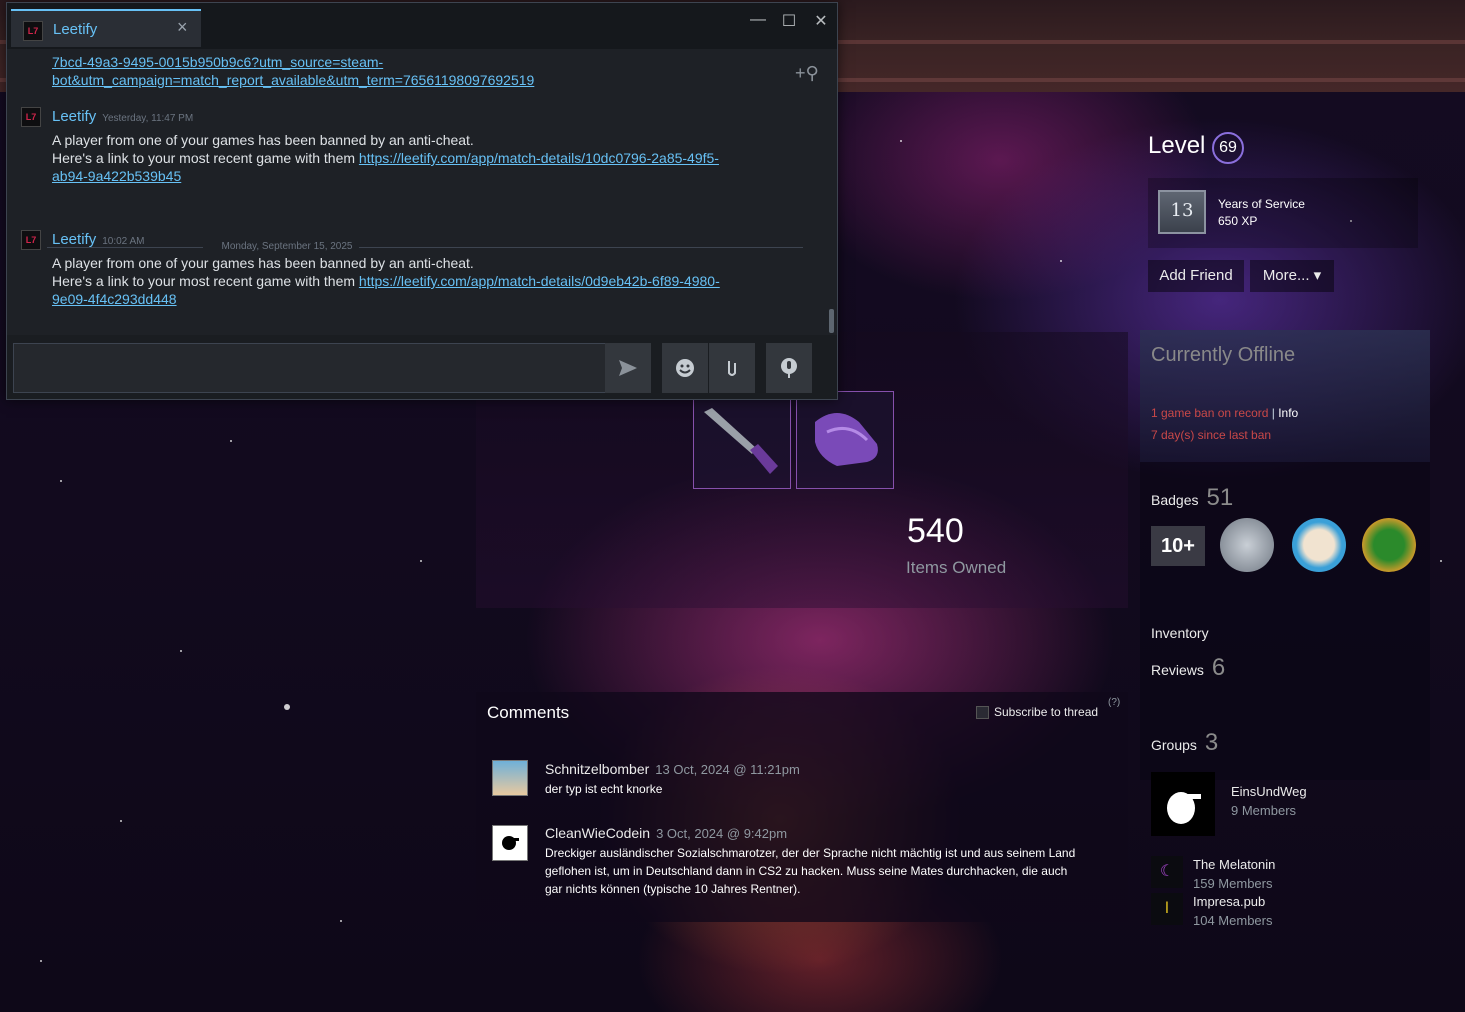 The height and width of the screenshot is (1012, 1465). I want to click on tree-badge-icon, so click(1389, 545).